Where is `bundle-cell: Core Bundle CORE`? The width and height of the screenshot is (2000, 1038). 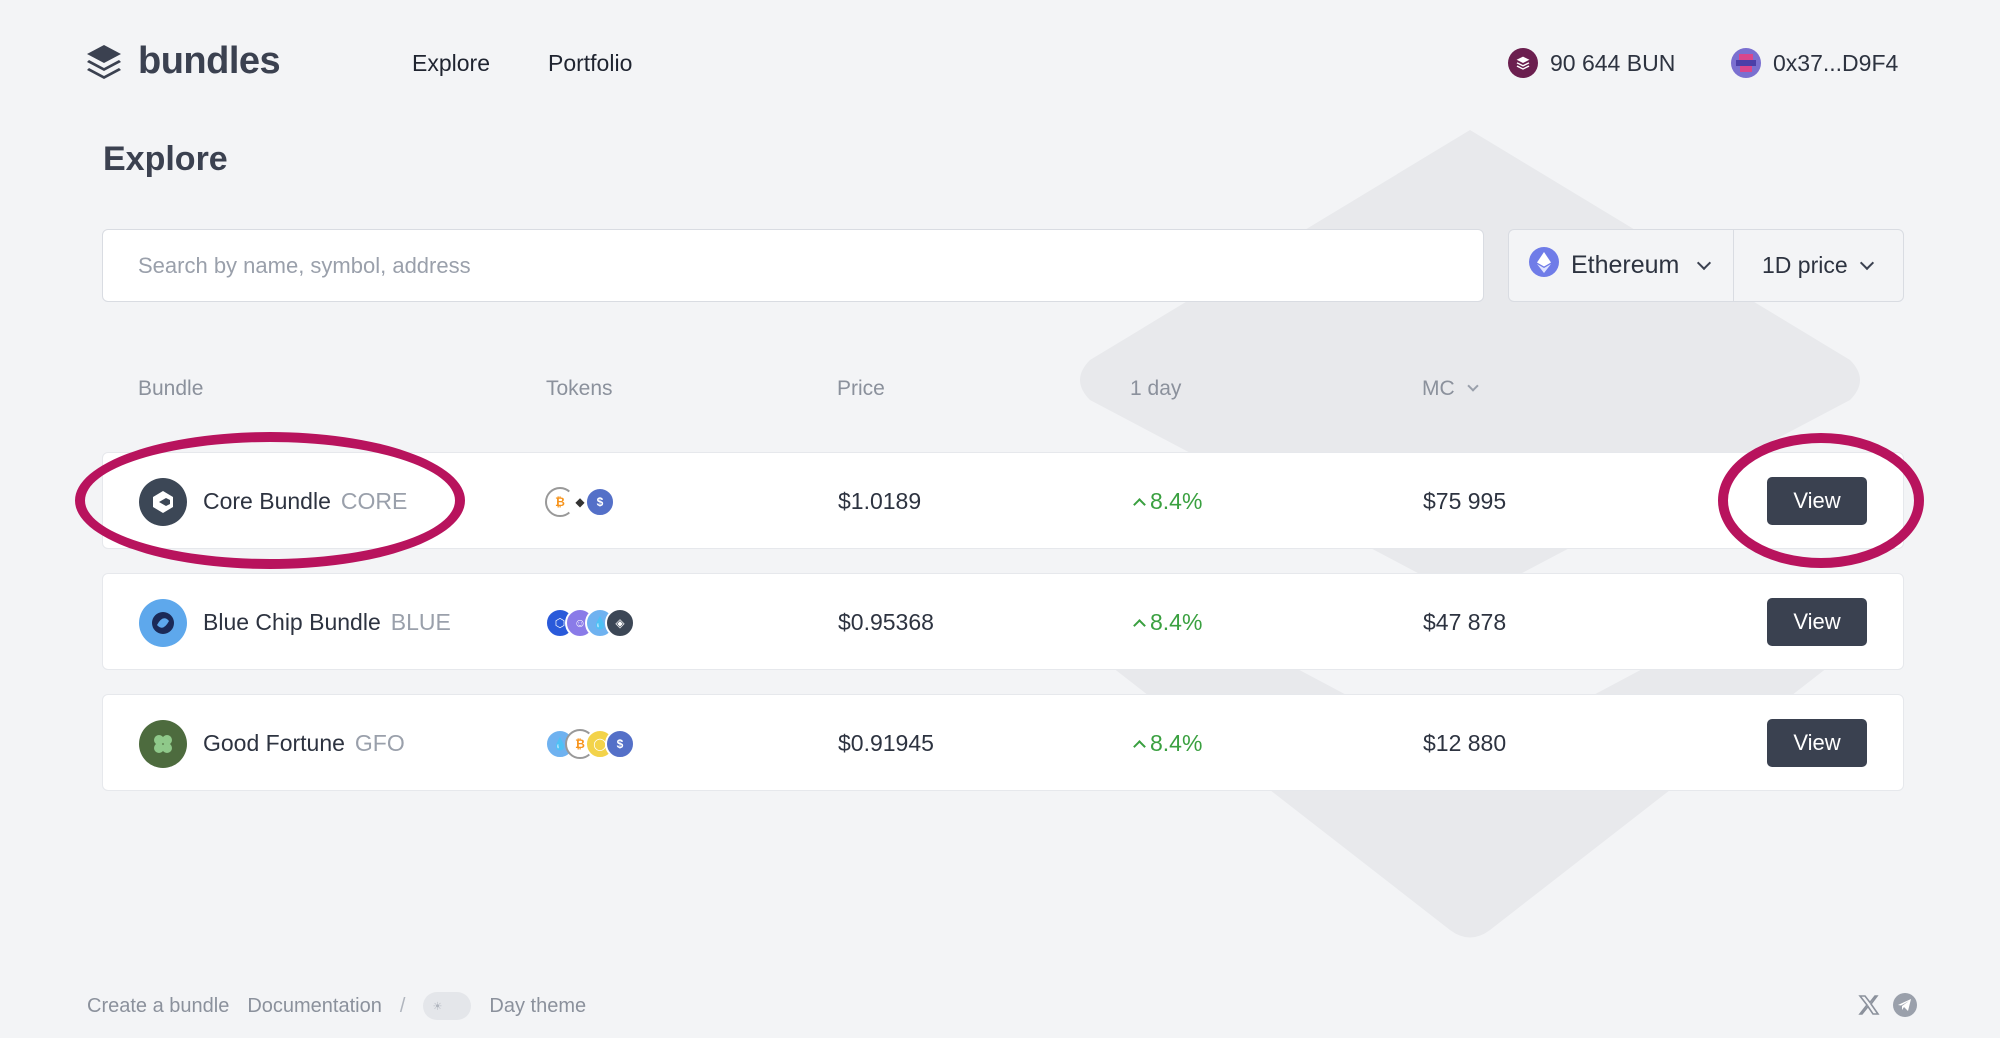 bundle-cell: Core Bundle CORE is located at coordinates (273, 501).